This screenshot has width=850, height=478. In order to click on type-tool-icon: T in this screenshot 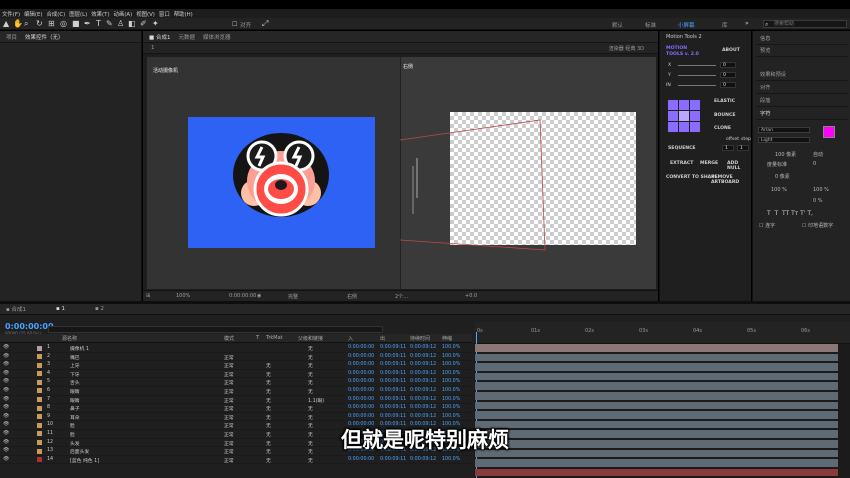, I will do `click(98, 24)`.